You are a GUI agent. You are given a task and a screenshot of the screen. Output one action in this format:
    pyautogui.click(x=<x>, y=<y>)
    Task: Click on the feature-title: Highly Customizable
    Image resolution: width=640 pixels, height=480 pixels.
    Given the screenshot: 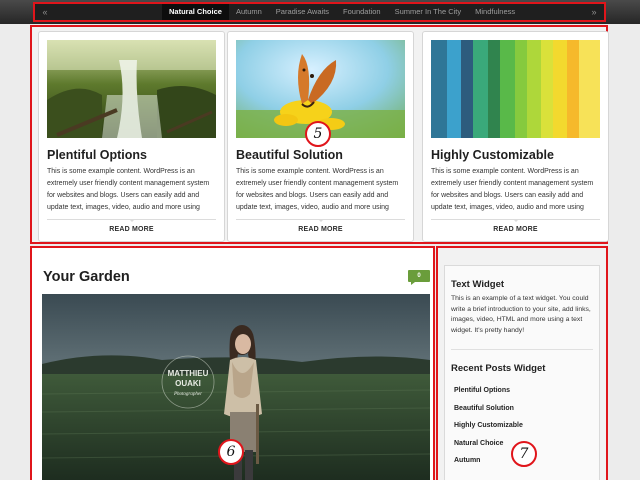 What is the action you would take?
    pyautogui.click(x=492, y=155)
    